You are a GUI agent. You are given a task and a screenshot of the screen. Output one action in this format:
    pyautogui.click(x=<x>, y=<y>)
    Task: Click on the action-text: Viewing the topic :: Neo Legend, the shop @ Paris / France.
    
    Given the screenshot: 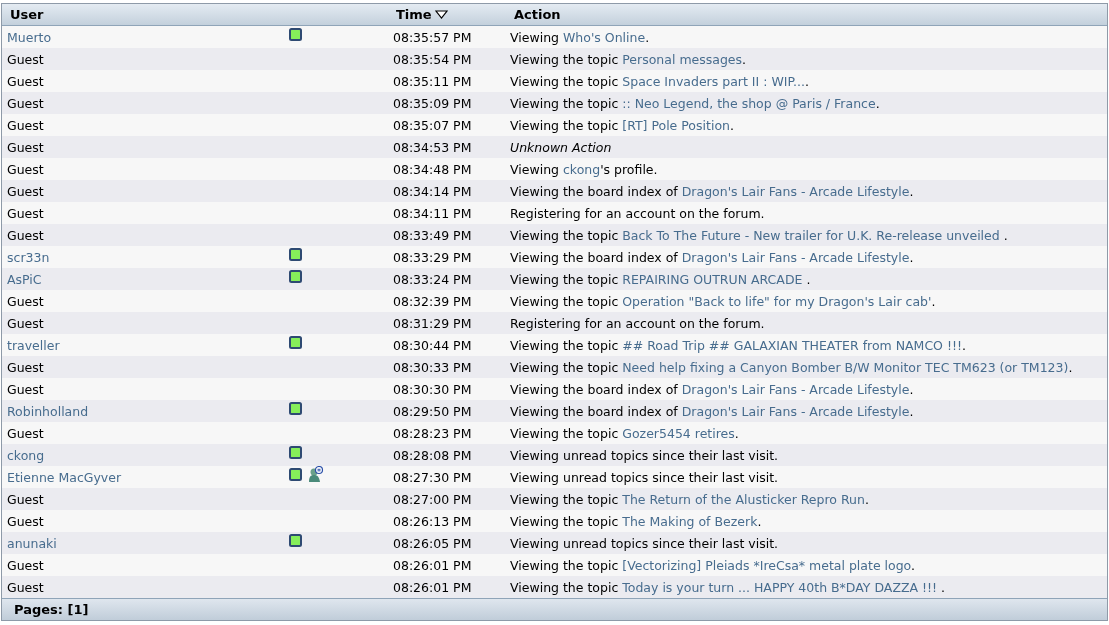 What is the action you would take?
    pyautogui.click(x=695, y=103)
    